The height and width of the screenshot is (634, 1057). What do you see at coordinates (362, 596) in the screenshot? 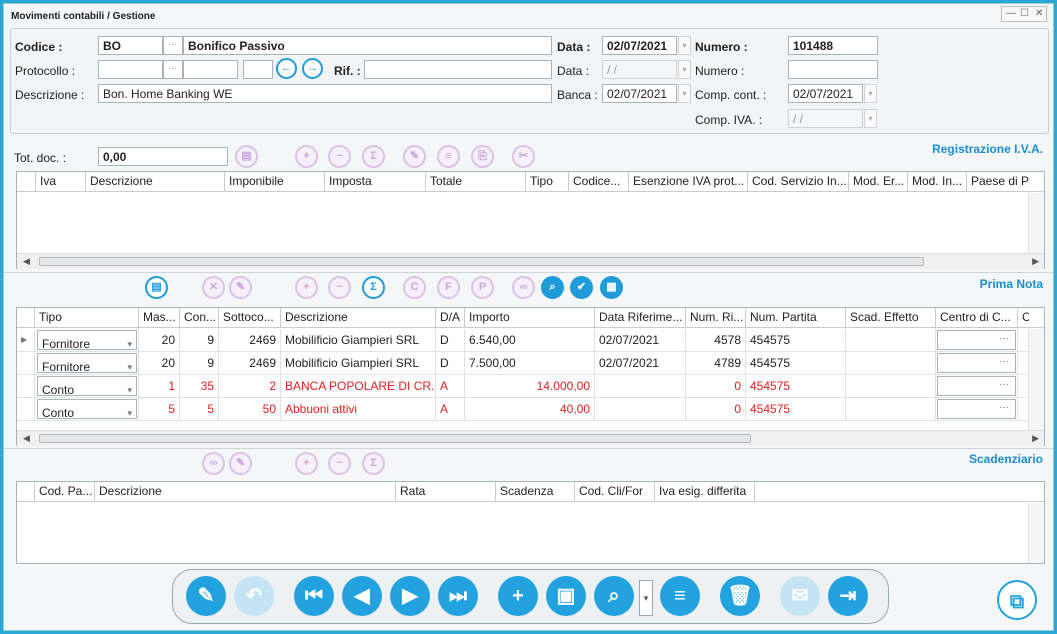
I see `previous-record-button: ◀` at bounding box center [362, 596].